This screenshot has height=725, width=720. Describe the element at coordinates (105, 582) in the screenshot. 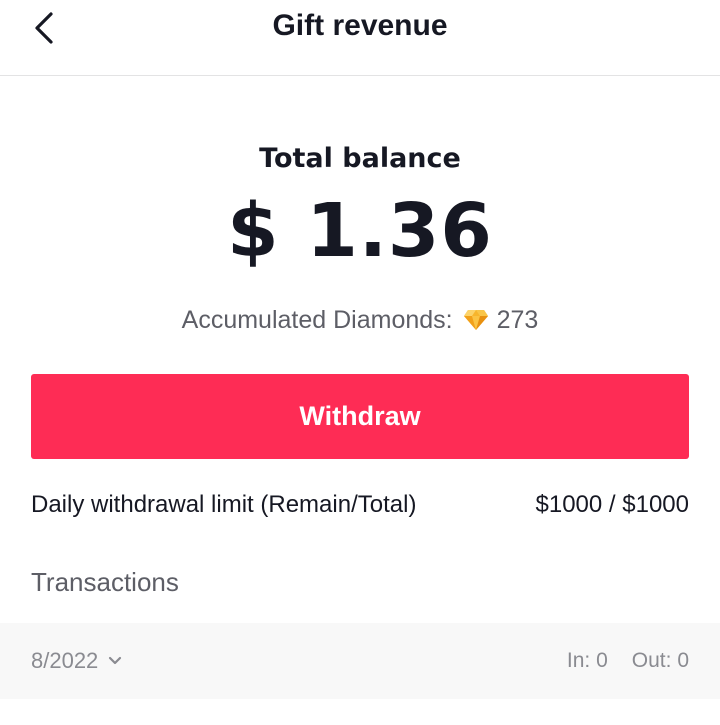

I see `transactions-heading: Transactions` at that location.